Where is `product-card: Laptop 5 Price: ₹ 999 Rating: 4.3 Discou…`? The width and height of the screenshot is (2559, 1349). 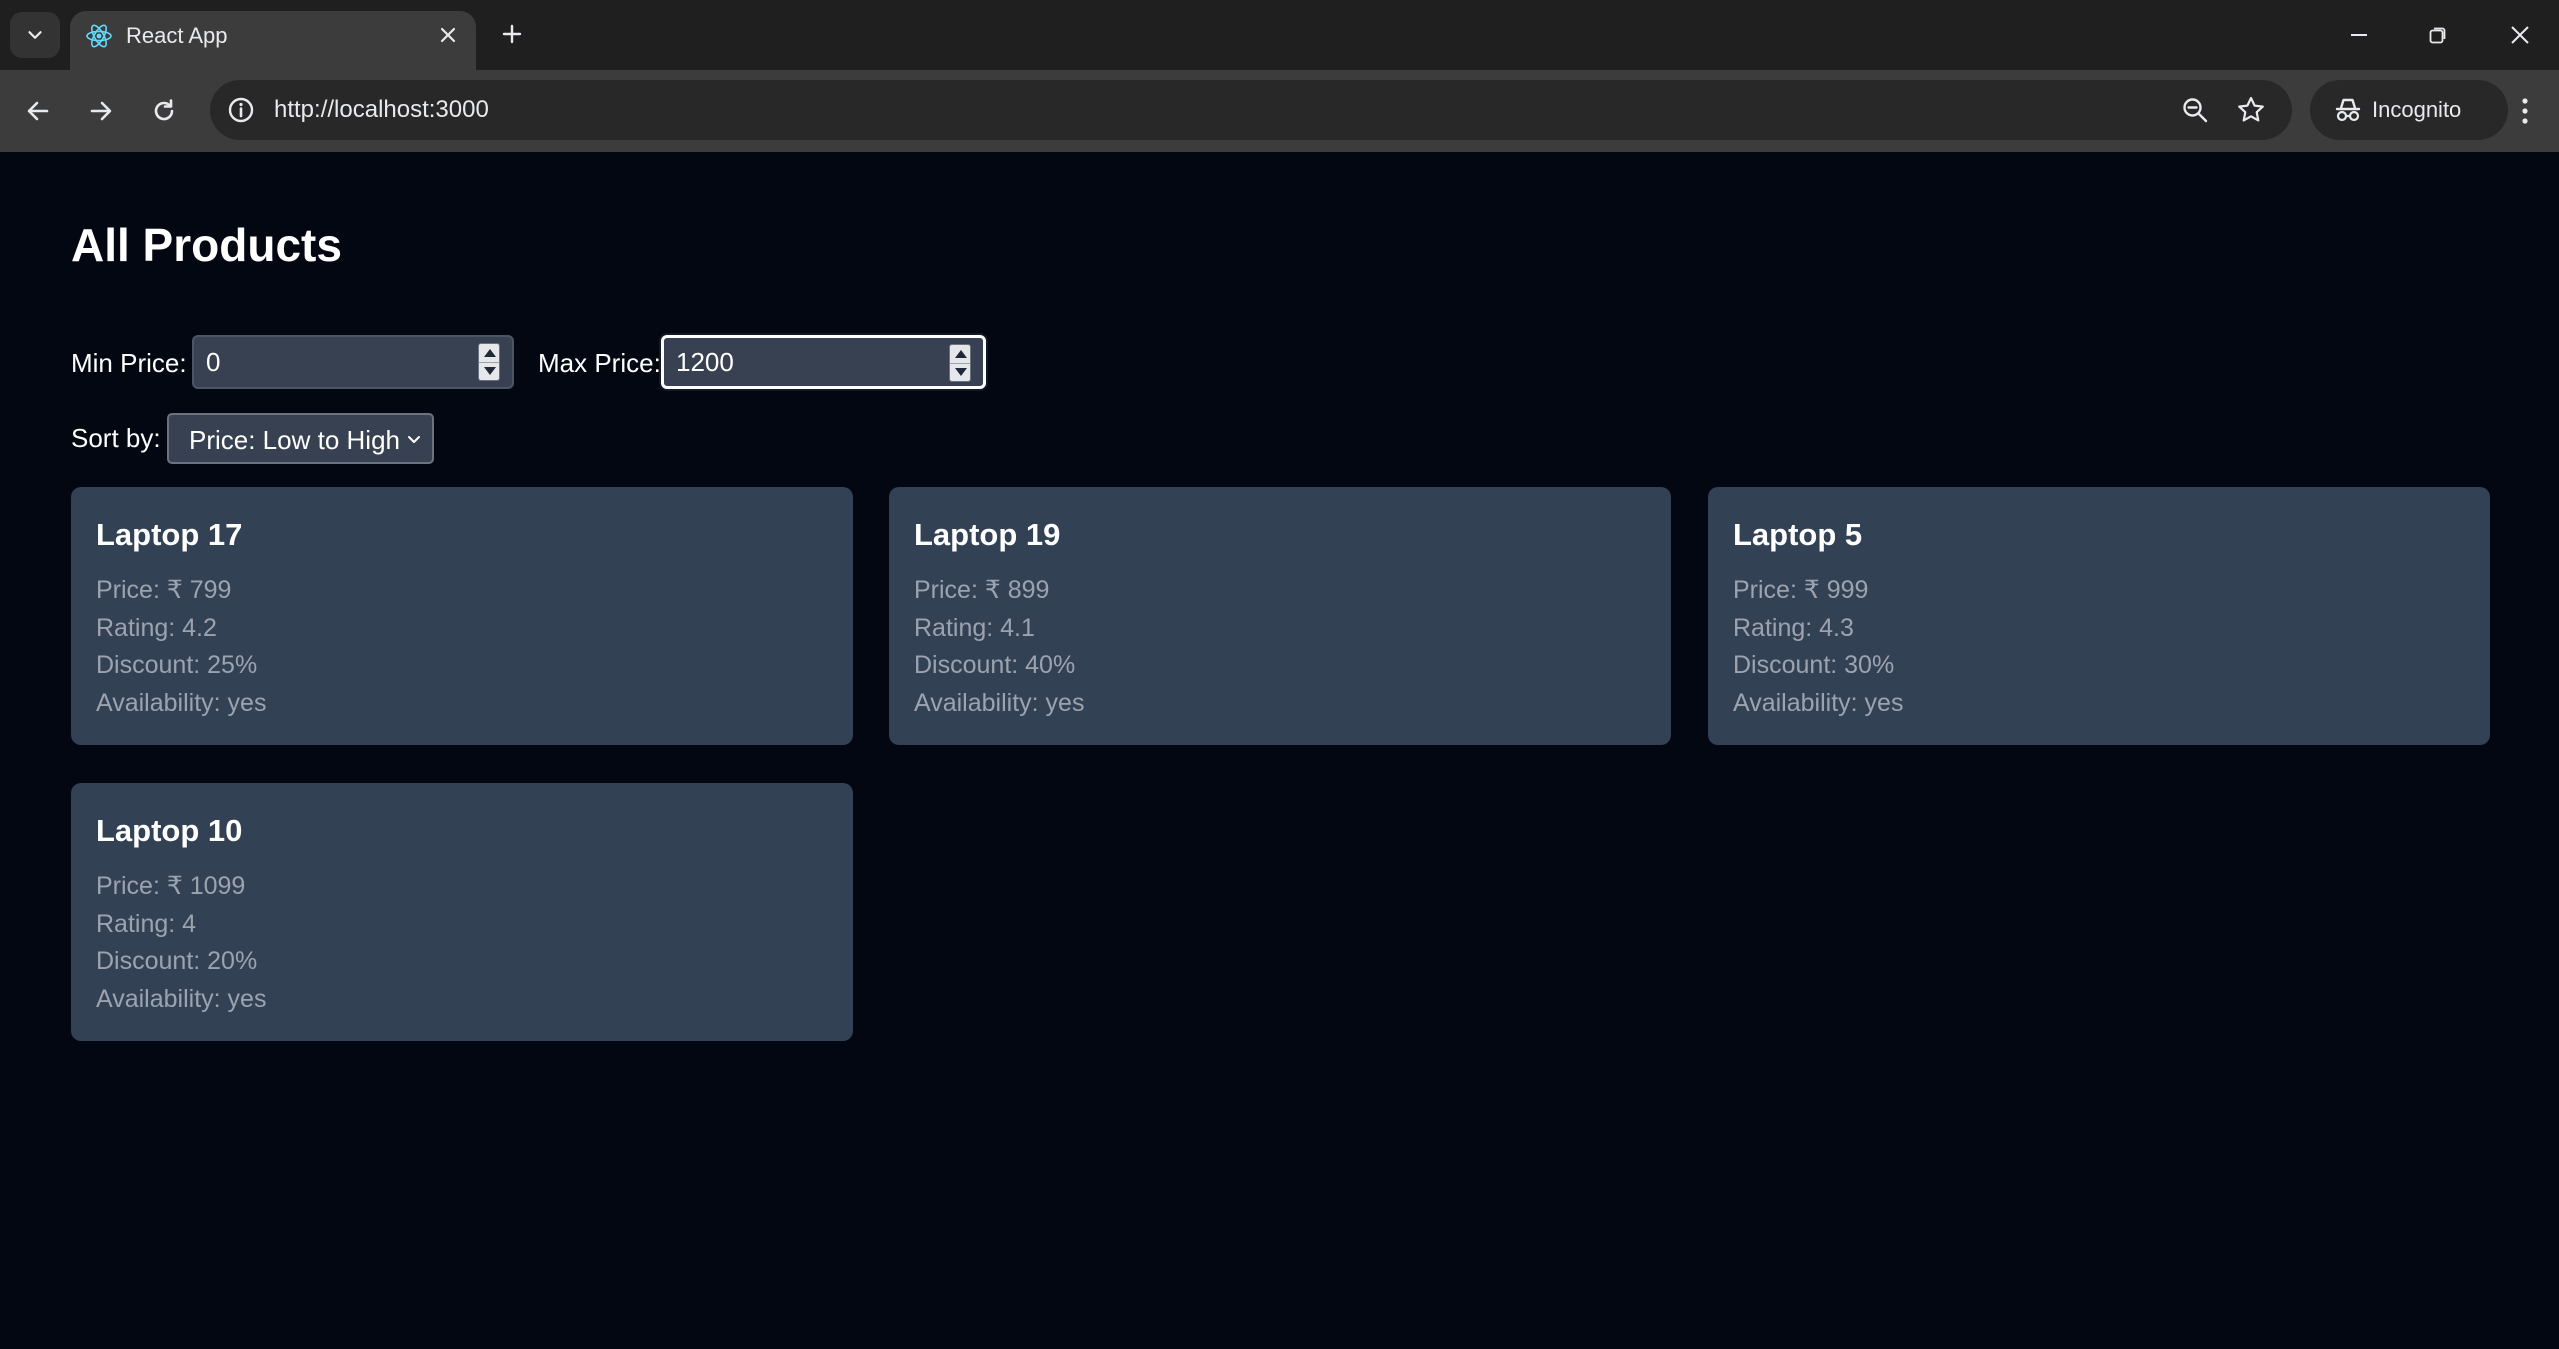 product-card: Laptop 5 Price: ₹ 999 Rating: 4.3 Discou… is located at coordinates (2099, 616).